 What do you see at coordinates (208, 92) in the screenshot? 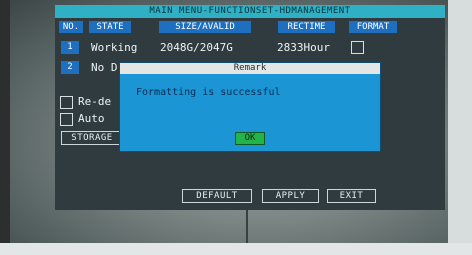
I see `dialog-message: Formatting is successful` at bounding box center [208, 92].